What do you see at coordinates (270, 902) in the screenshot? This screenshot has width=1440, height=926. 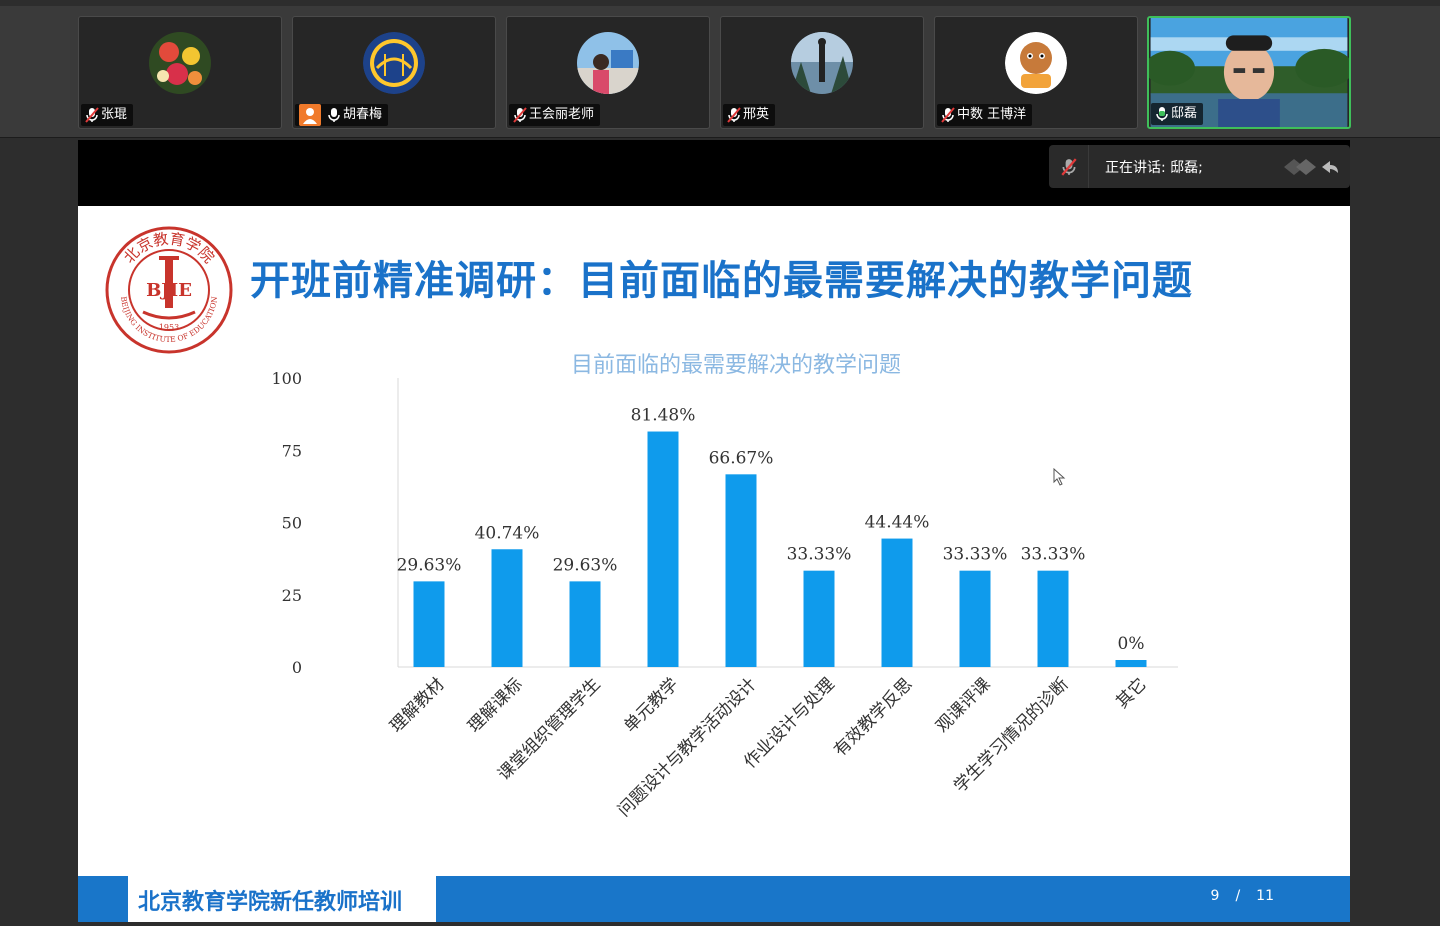 I see `footer-title: 北京教育学院新任教师培训` at bounding box center [270, 902].